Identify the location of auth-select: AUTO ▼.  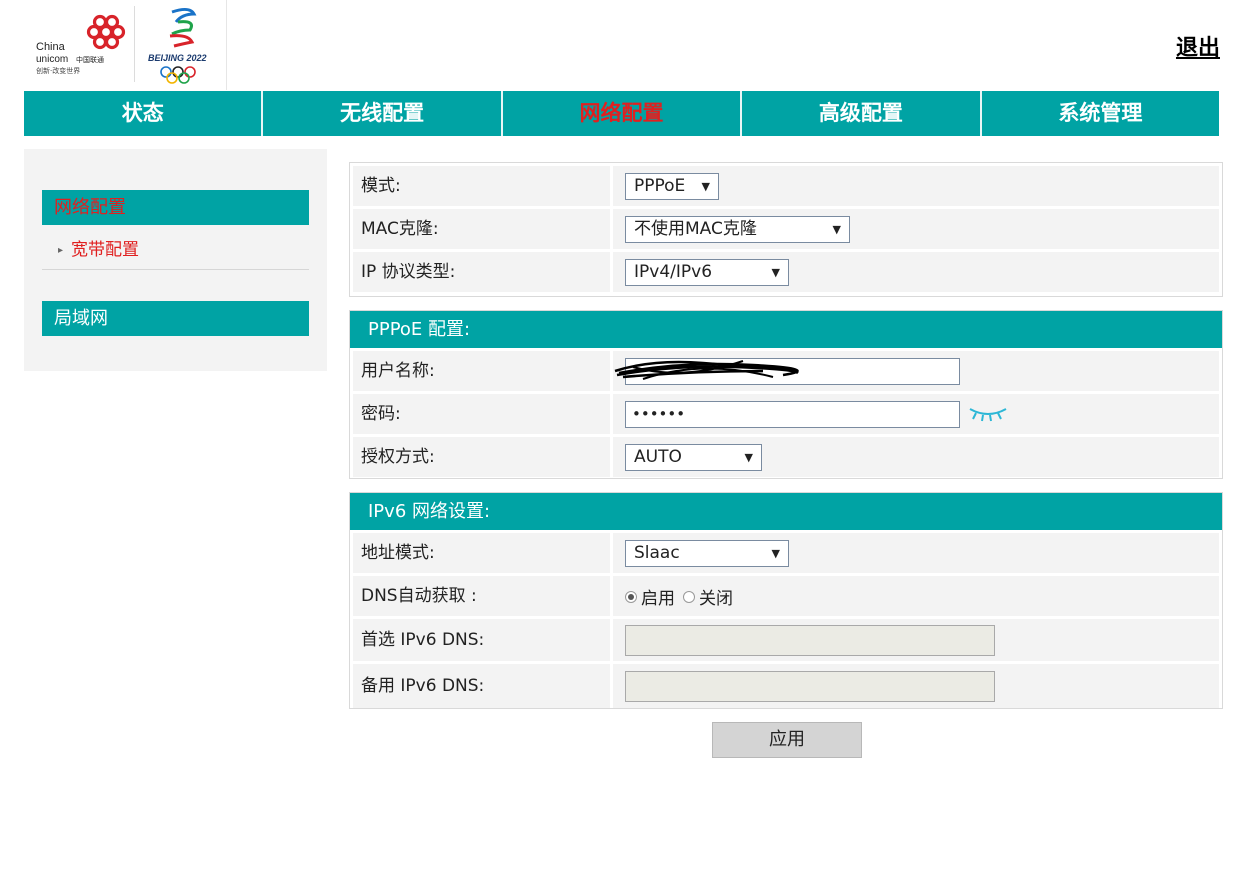
(693, 457).